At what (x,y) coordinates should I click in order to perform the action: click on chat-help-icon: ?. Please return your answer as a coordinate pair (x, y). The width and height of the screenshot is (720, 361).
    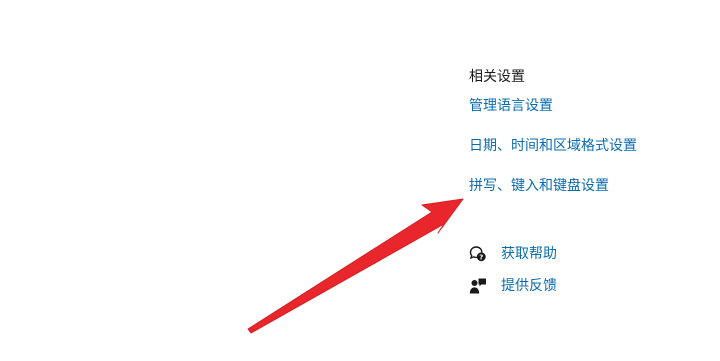
    Looking at the image, I should click on (478, 254).